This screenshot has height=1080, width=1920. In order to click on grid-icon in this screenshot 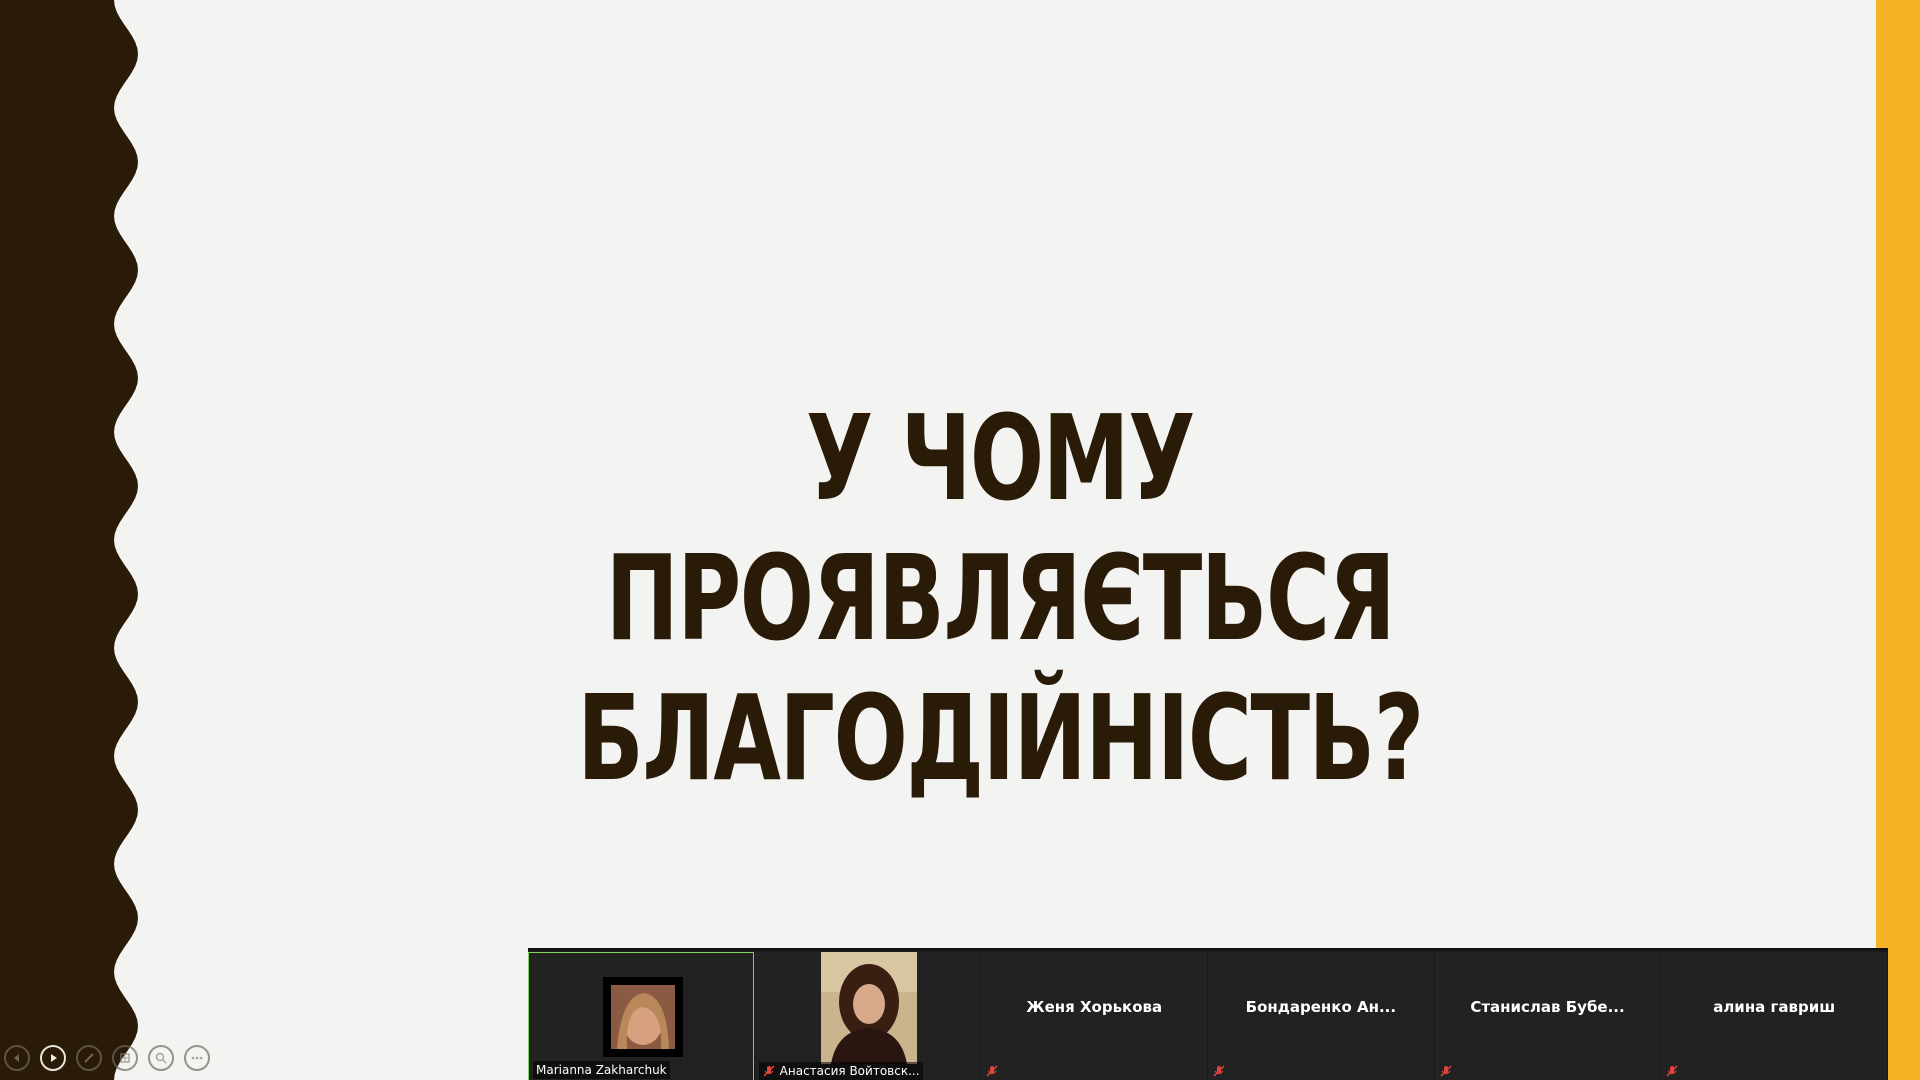, I will do `click(125, 1058)`.